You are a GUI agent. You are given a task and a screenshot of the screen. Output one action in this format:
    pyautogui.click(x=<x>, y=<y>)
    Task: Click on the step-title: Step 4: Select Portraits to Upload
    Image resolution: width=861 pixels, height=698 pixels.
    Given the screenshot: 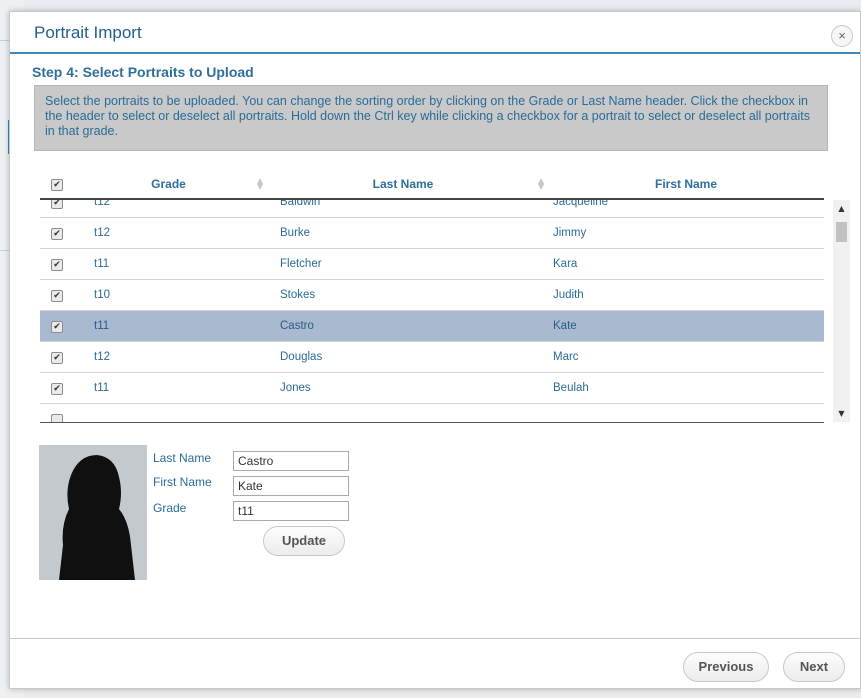 What is the action you would take?
    pyautogui.click(x=143, y=72)
    